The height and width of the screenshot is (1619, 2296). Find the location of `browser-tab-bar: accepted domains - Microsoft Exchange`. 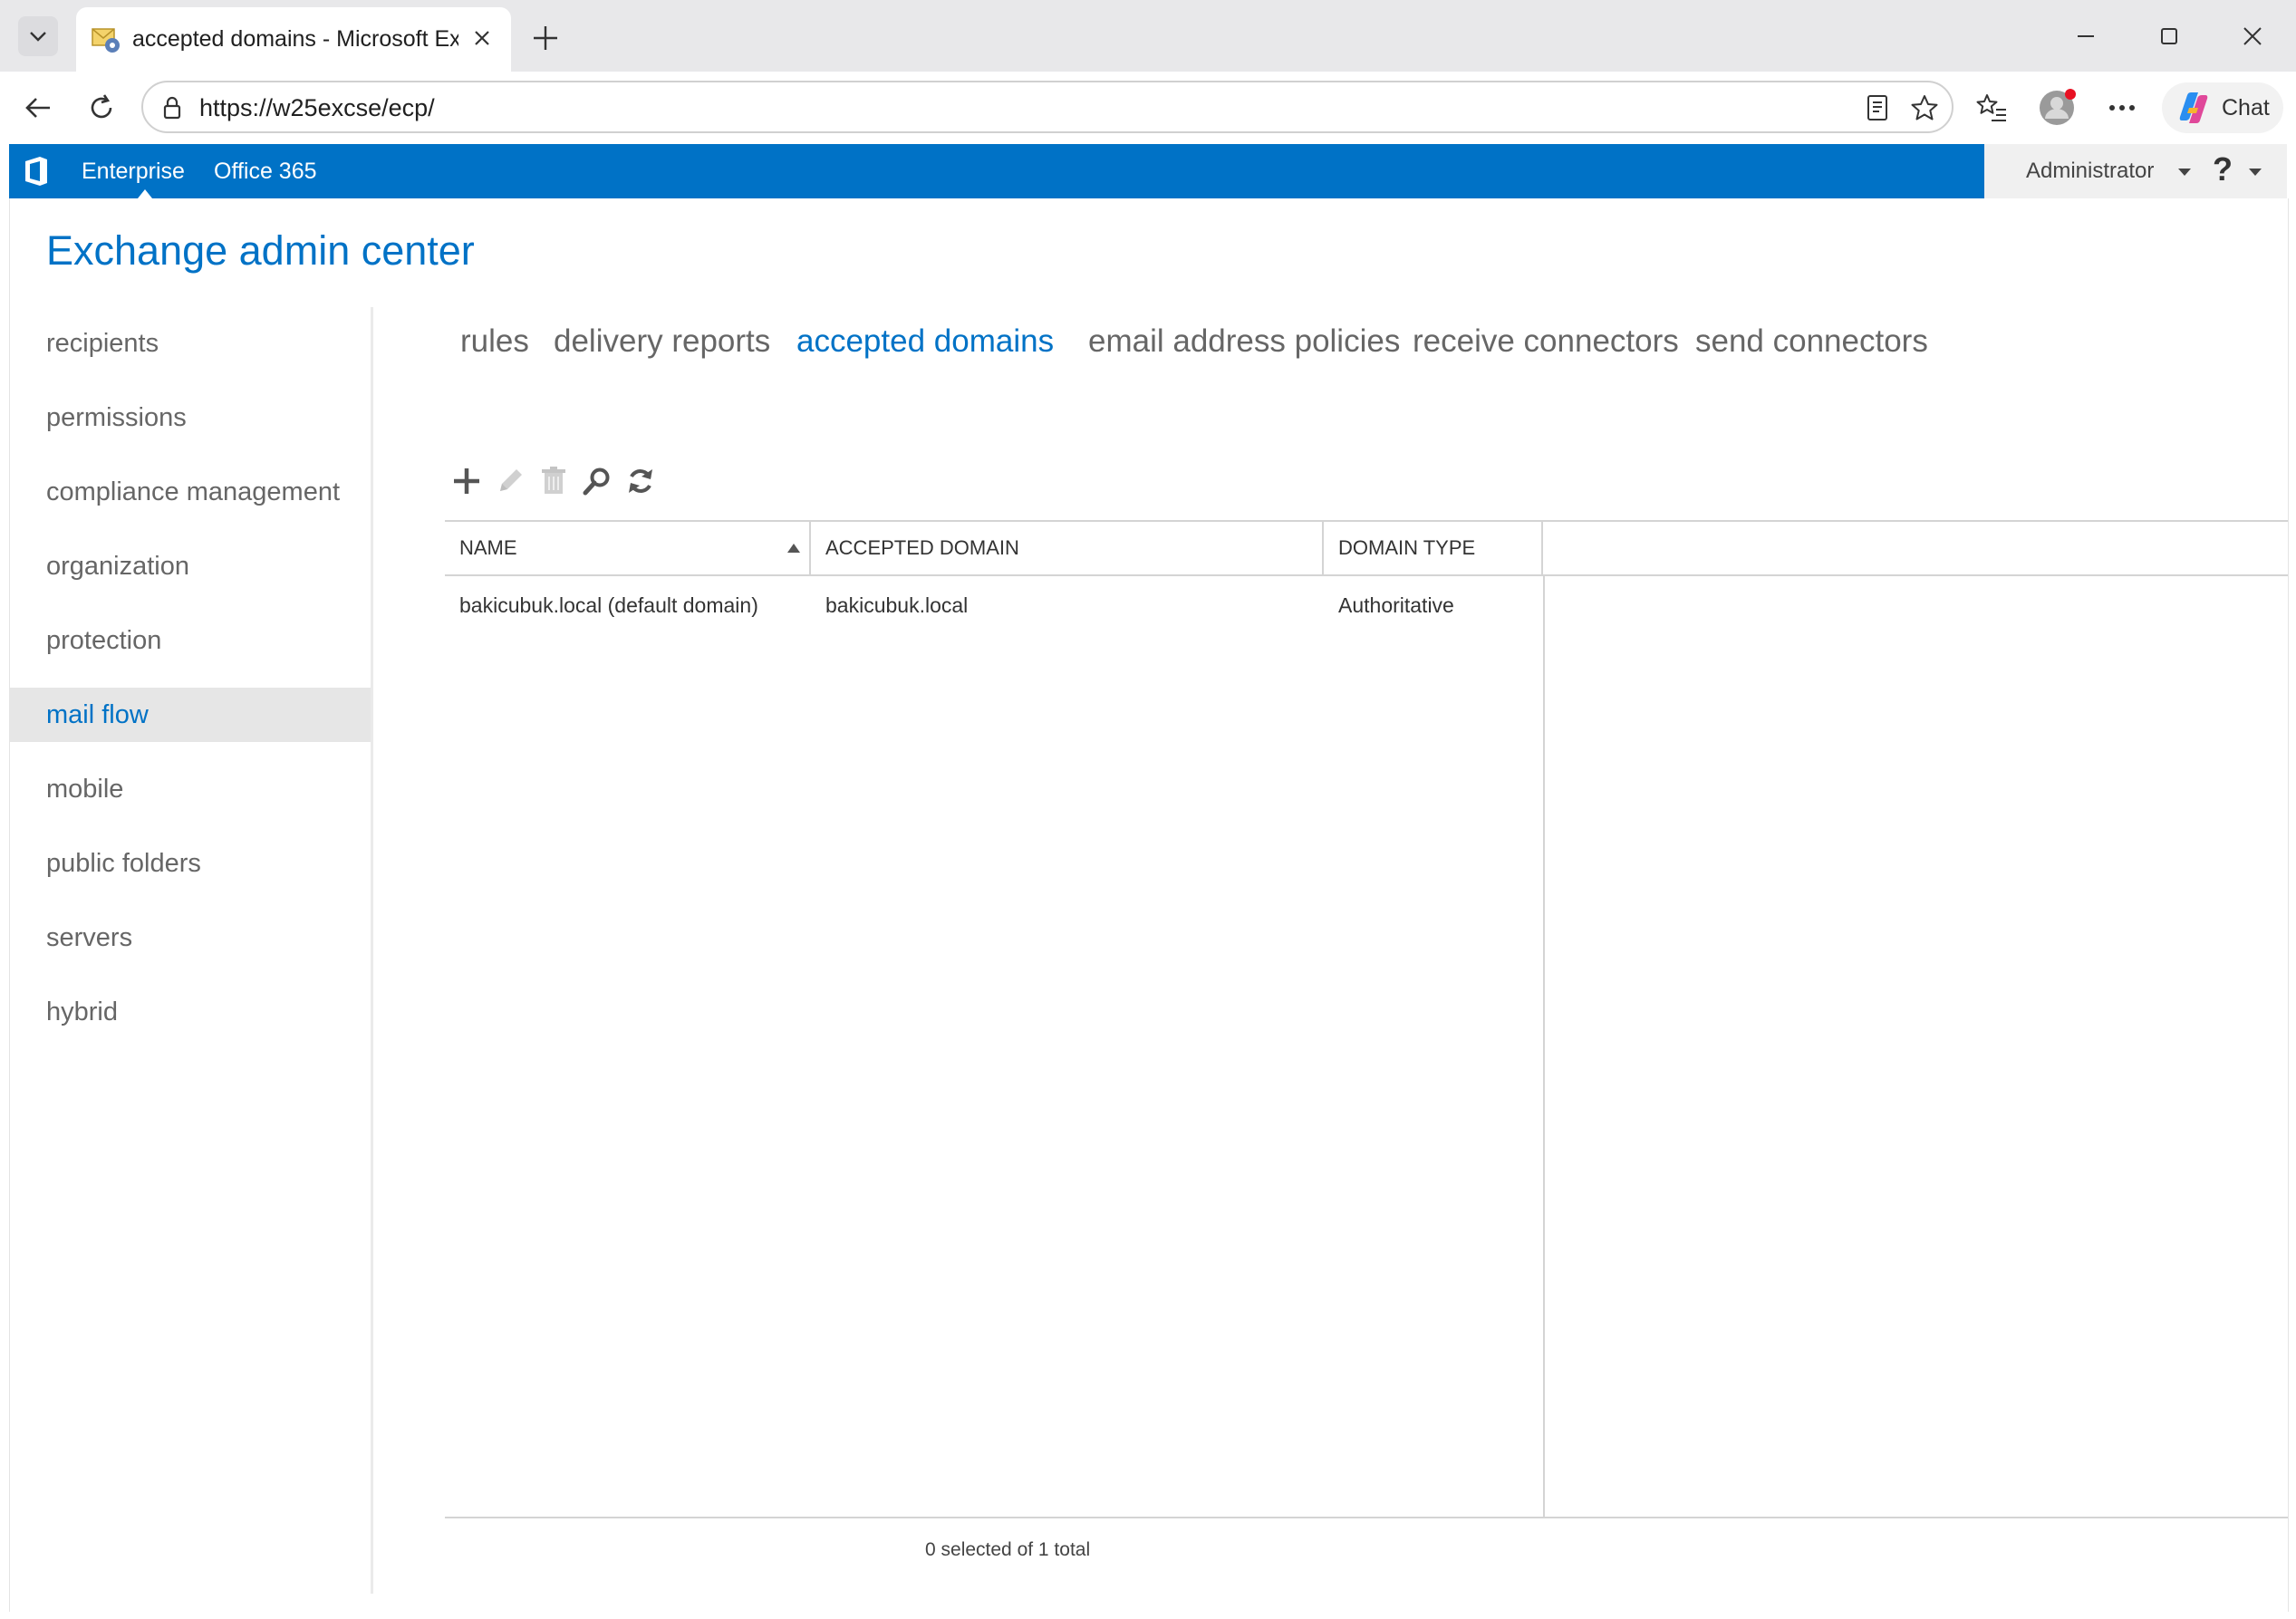

browser-tab-bar: accepted domains - Microsoft Exchange is located at coordinates (1148, 36).